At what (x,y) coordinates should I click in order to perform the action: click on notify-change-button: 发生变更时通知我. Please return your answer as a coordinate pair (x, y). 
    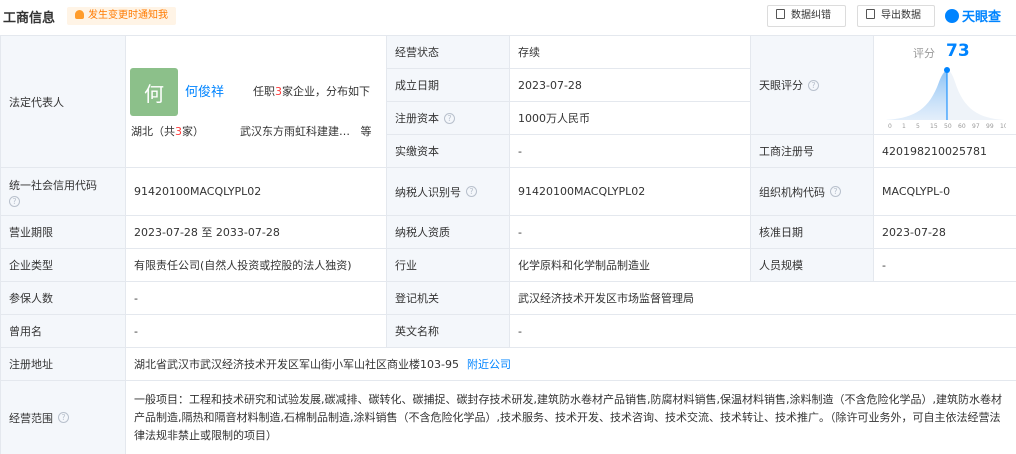
    Looking at the image, I should click on (121, 16).